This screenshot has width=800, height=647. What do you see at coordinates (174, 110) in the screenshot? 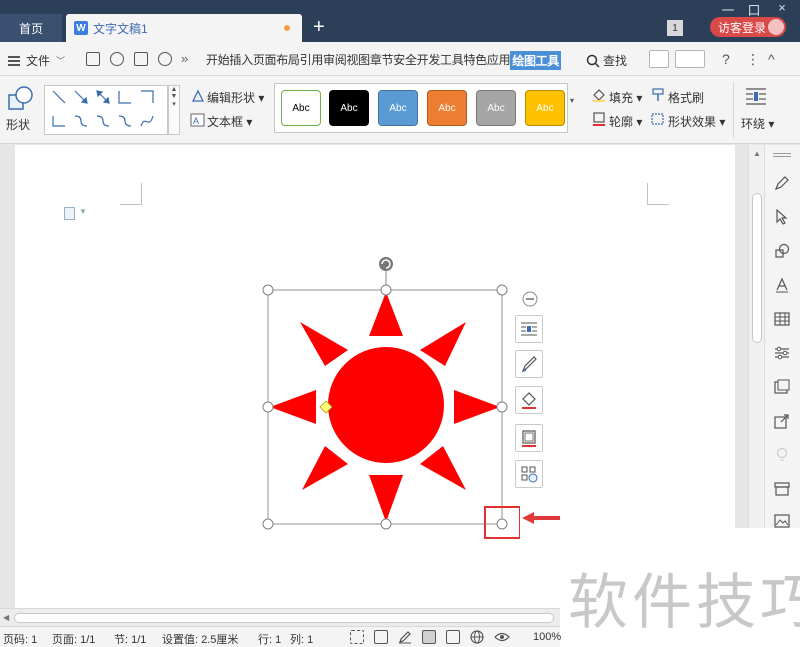
I see `shape-gallery-scroll: ▲ ▼ ▾` at bounding box center [174, 110].